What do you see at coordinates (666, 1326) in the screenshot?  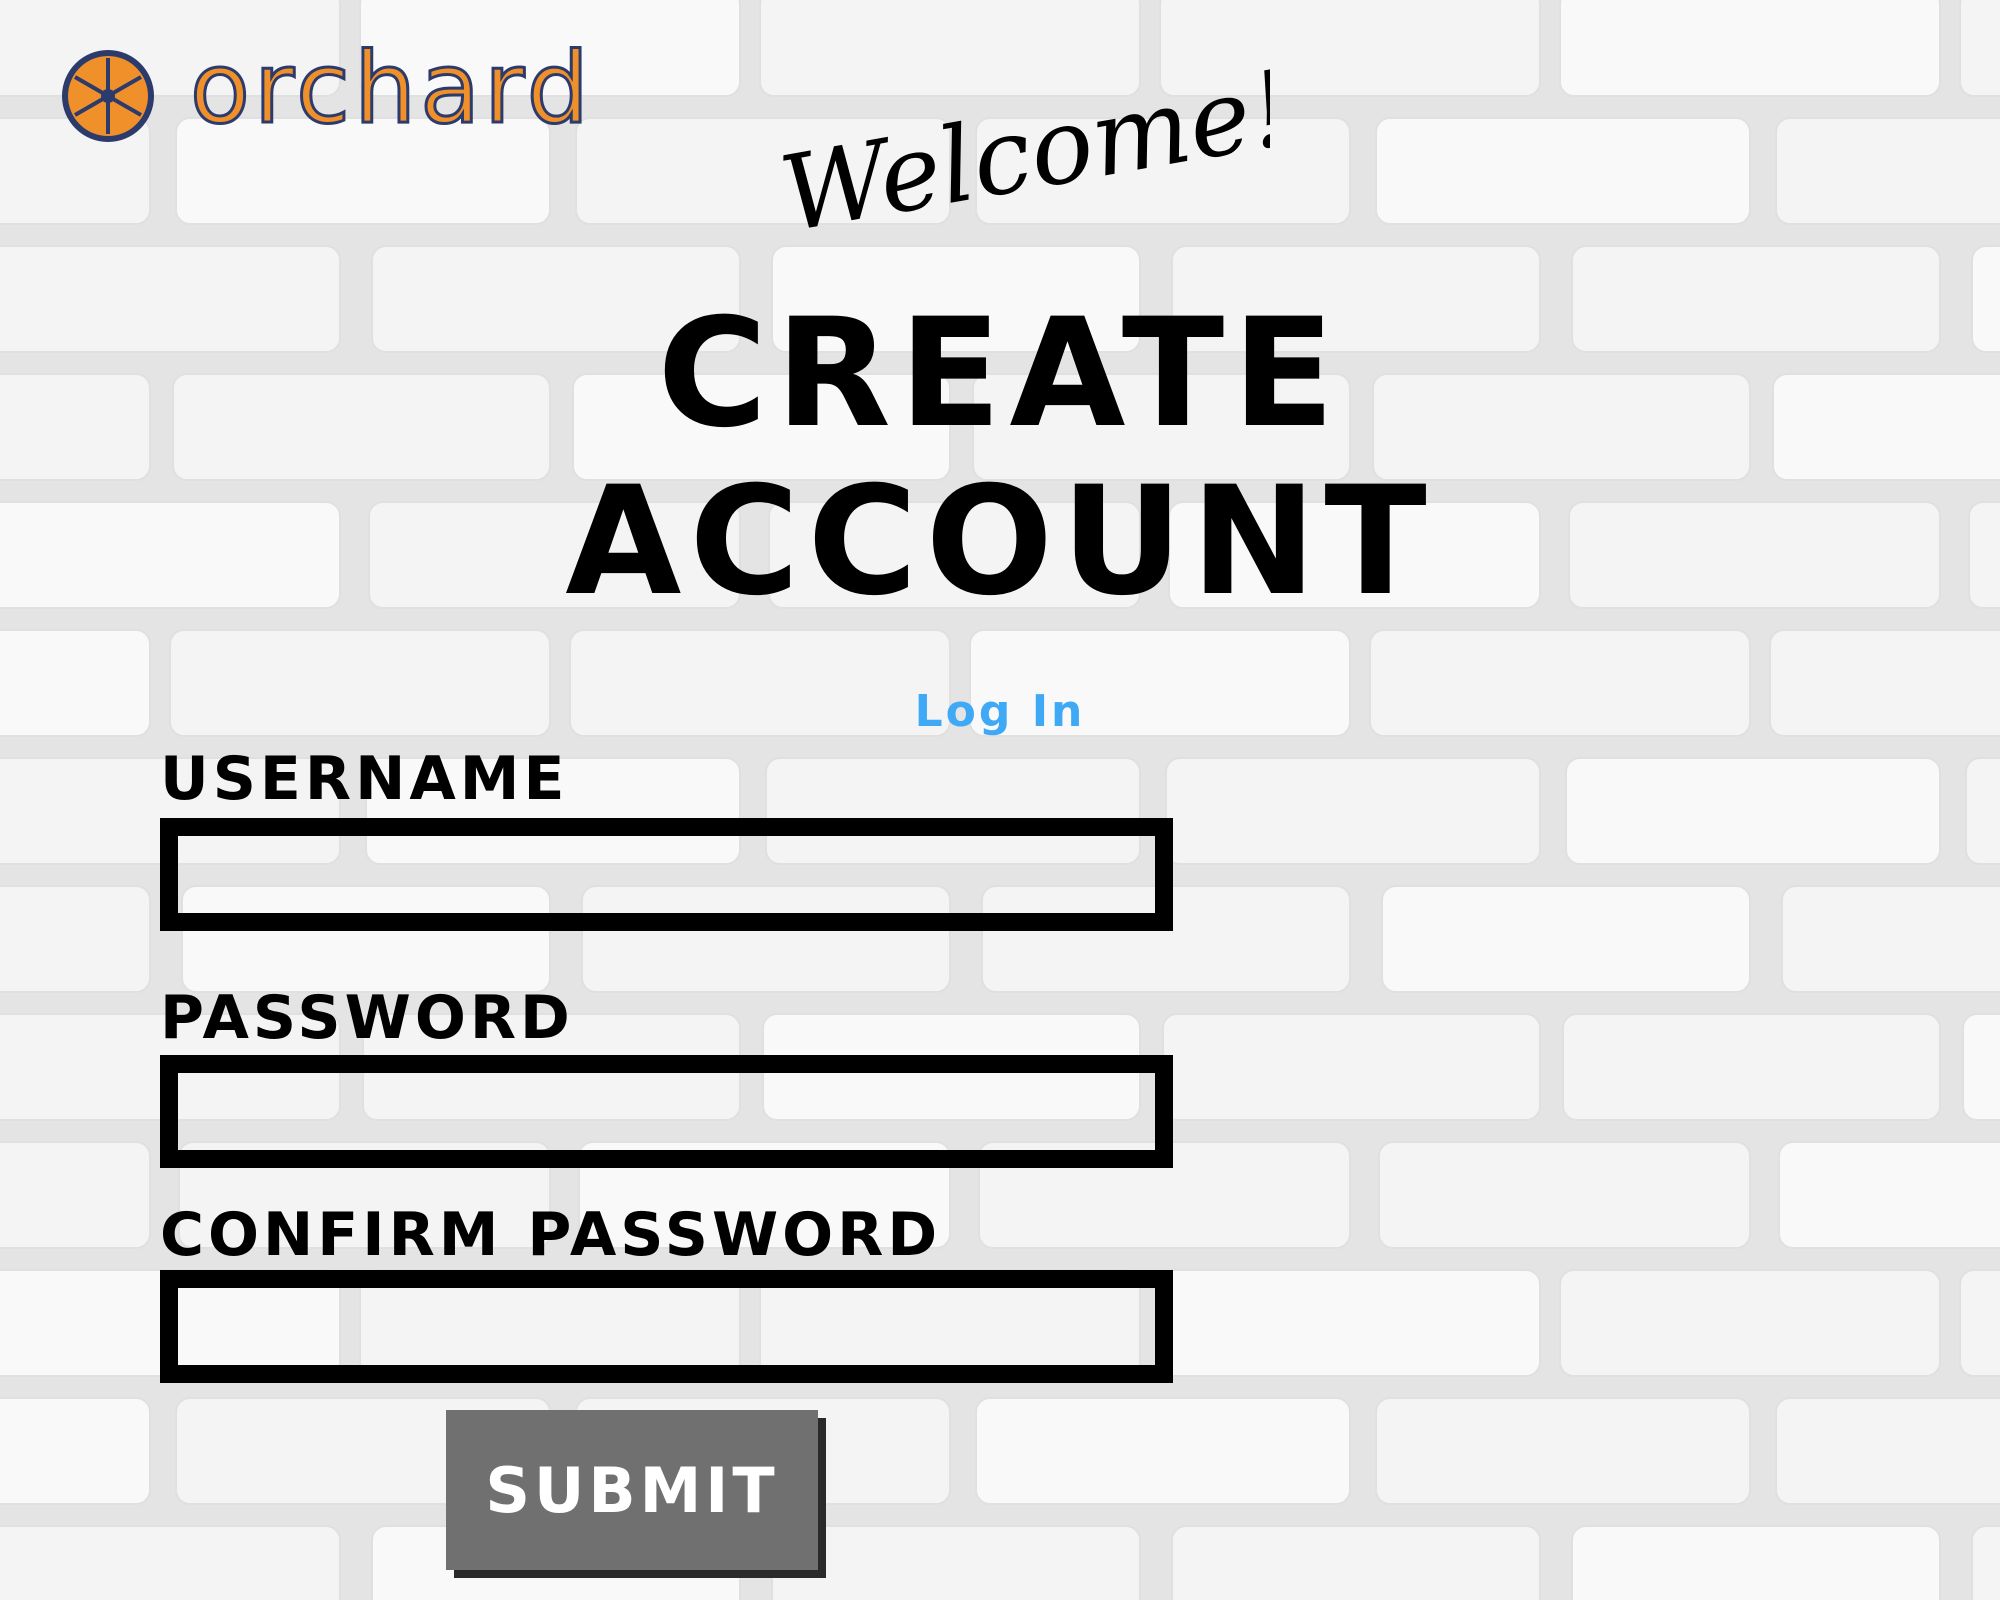 I see `confirm-password-input` at bounding box center [666, 1326].